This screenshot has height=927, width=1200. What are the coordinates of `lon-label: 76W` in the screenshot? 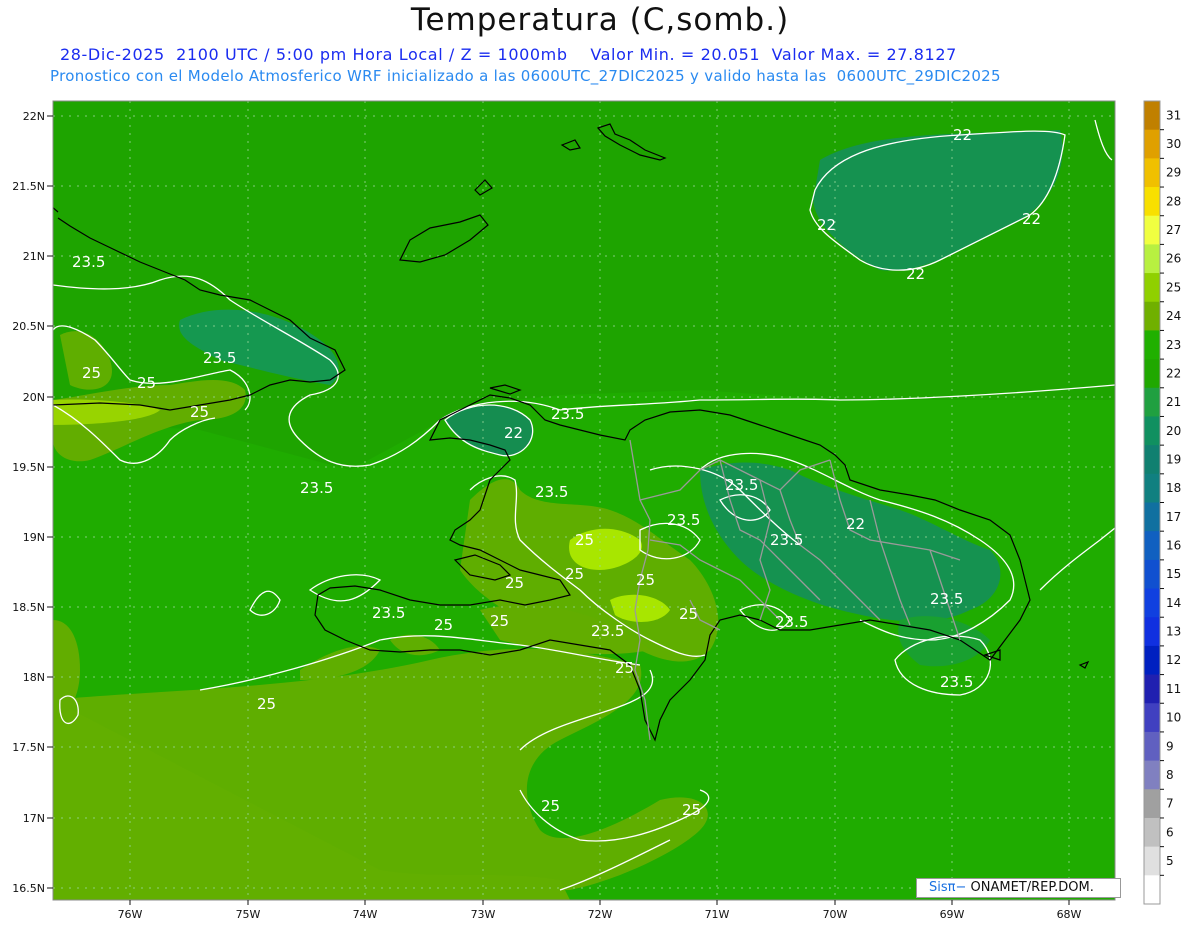 It's located at (130, 914).